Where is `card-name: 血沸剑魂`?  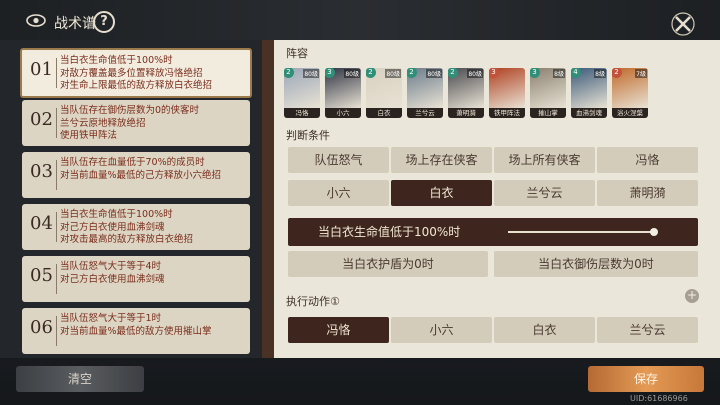 card-name: 血沸剑魂 is located at coordinates (589, 113).